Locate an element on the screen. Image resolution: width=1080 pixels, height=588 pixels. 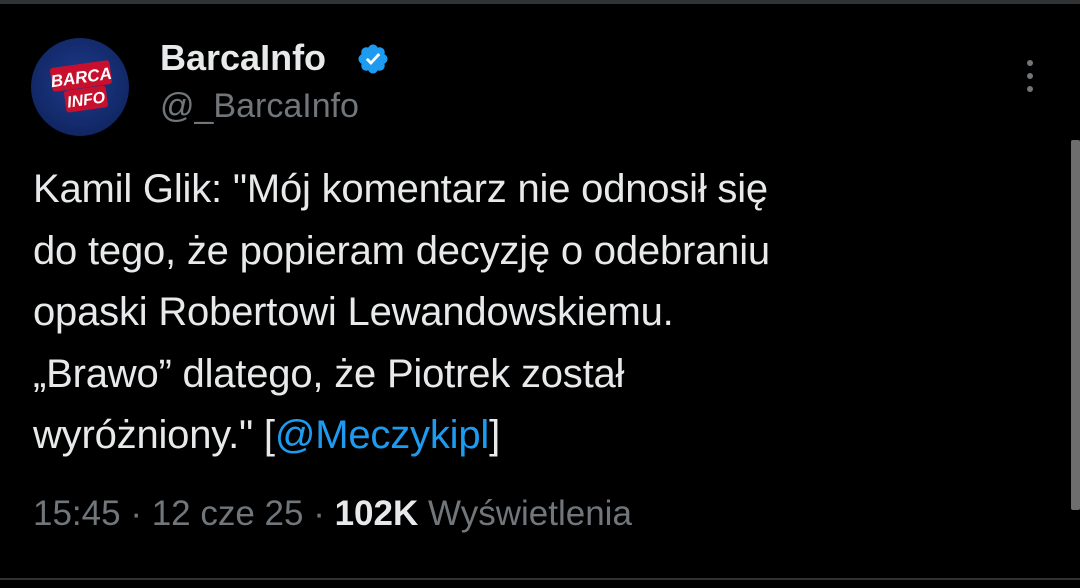
tweet-meta: 15:45 · 12 cze 25 · 102K Wyświetlenia is located at coordinates (332, 514).